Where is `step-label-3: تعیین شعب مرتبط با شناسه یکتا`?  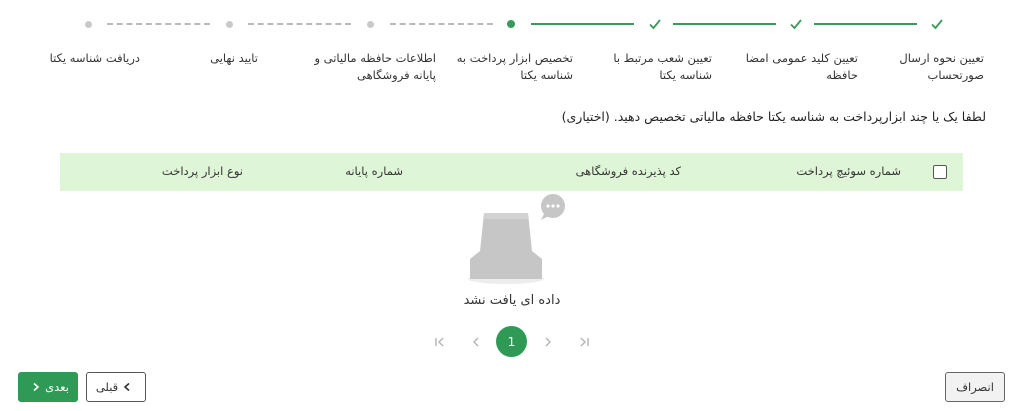
step-label-3: تعیین شعب مرتبط با شناسه یکتا is located at coordinates (662, 66).